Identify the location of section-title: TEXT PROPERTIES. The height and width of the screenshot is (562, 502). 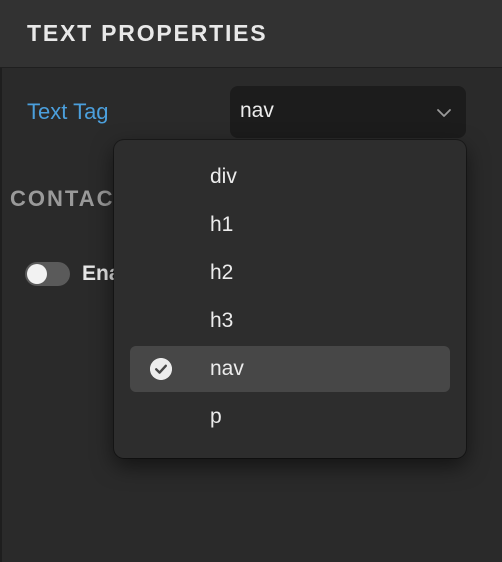
(147, 33).